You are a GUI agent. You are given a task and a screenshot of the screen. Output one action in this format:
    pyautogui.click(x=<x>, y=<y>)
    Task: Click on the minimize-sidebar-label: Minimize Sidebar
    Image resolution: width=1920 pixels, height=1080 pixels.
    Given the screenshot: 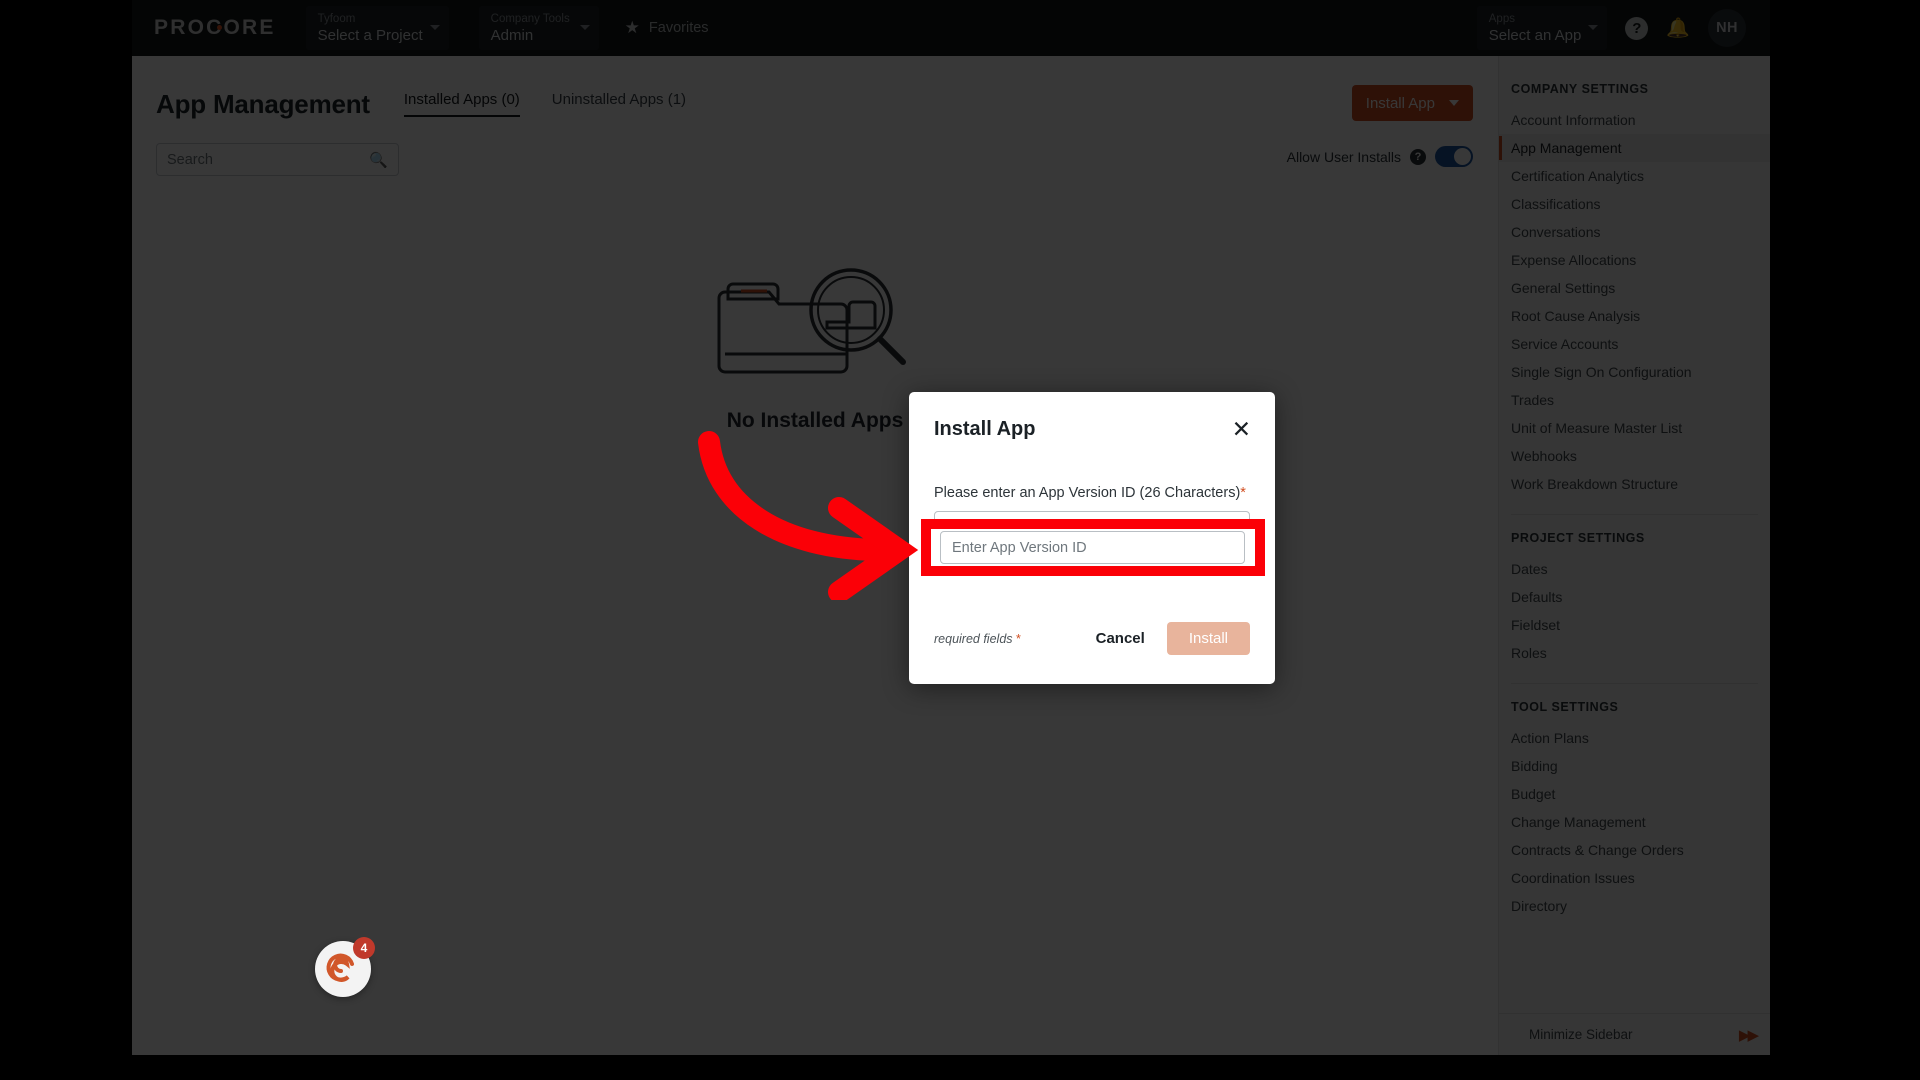 What is the action you would take?
    pyautogui.click(x=1581, y=1034)
    